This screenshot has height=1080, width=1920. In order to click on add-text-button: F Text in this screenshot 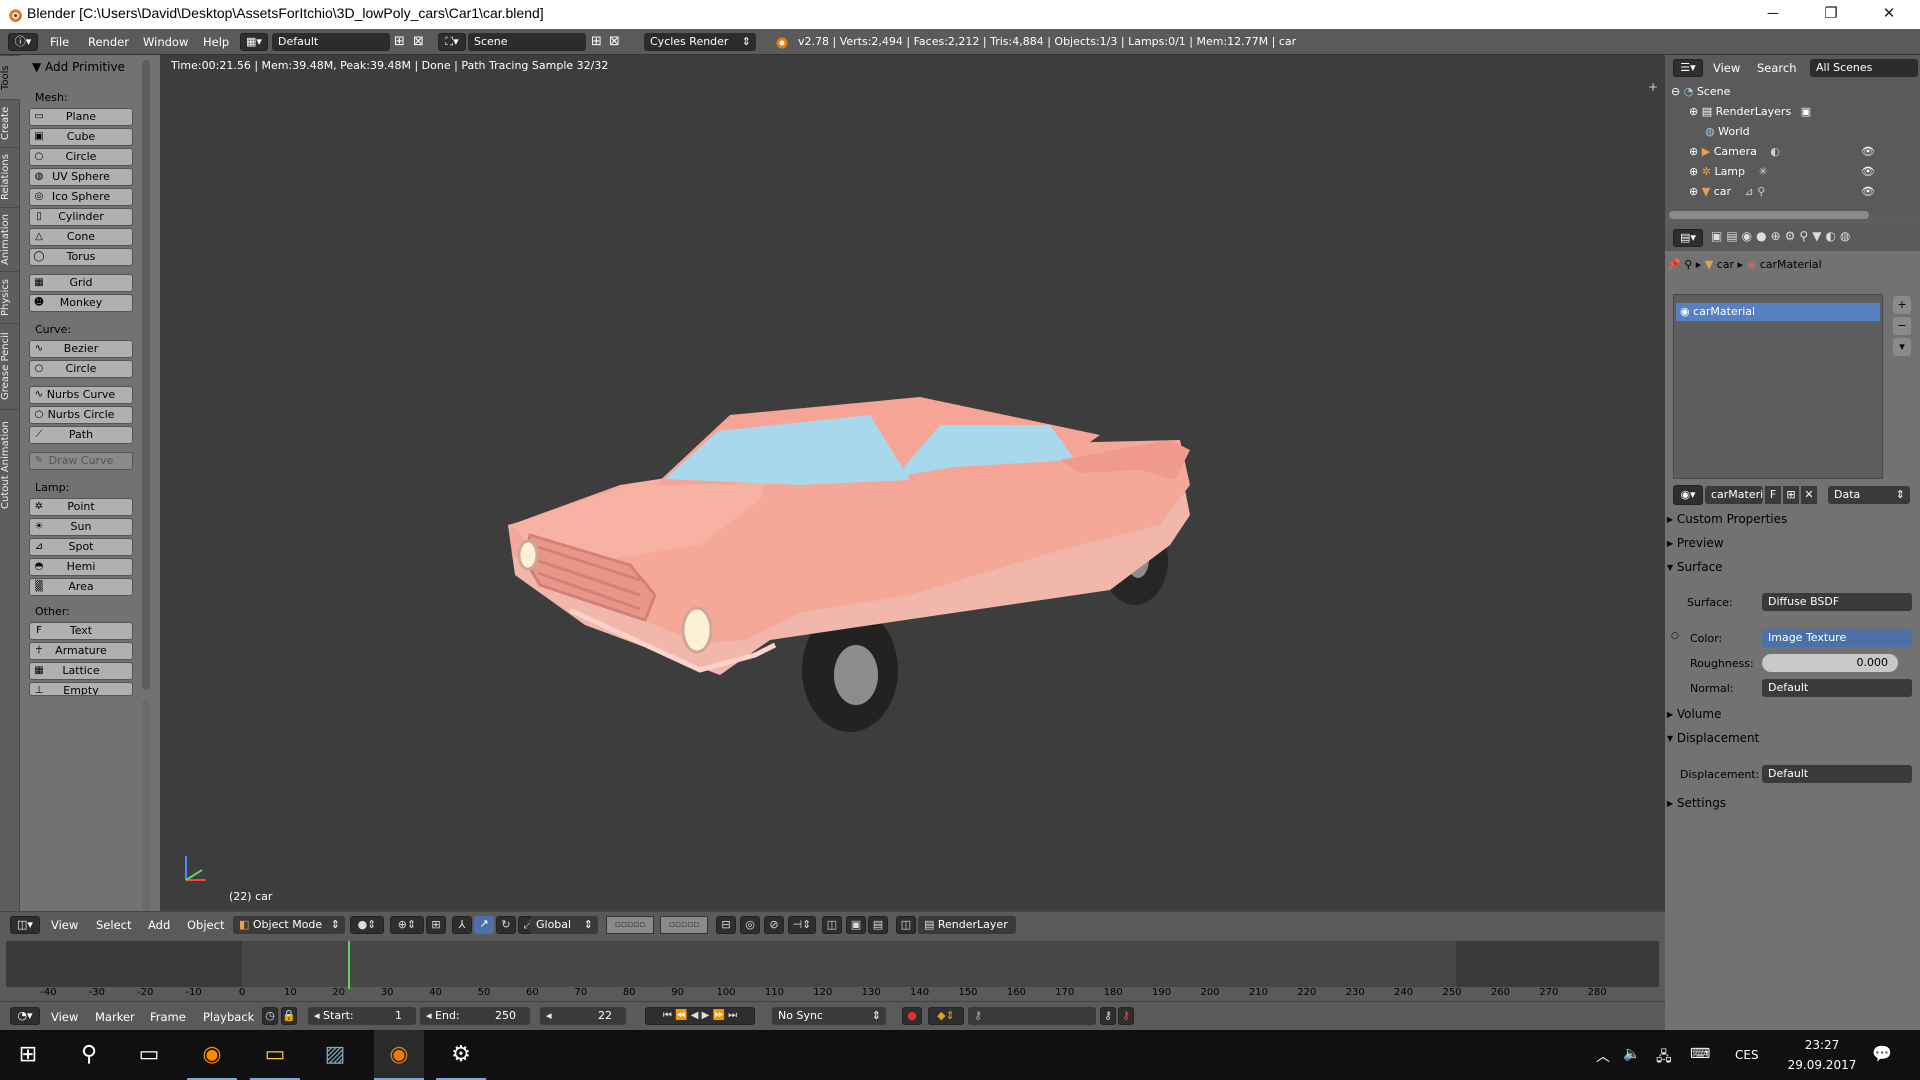, I will do `click(81, 631)`.